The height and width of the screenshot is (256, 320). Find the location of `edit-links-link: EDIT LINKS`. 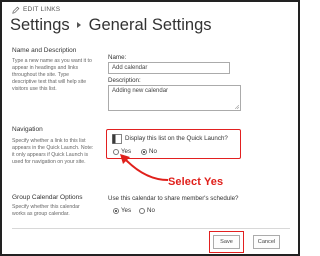

edit-links-link: EDIT LINKS is located at coordinates (36, 9).